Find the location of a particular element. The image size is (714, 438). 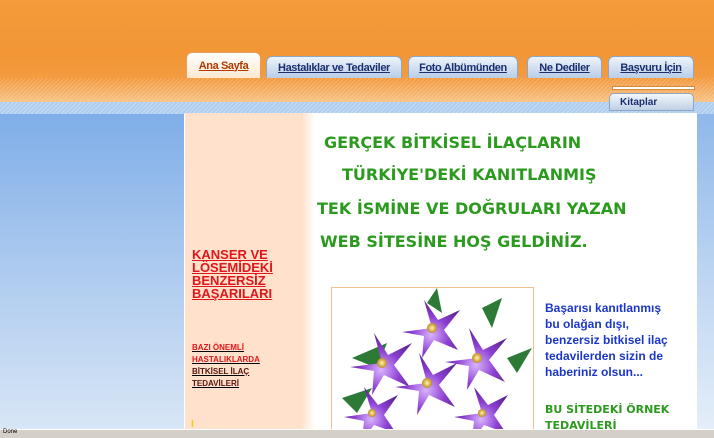

welcome-line-3: TEK İSMİNE VE DOĞRULARI YAZAN is located at coordinates (472, 208).